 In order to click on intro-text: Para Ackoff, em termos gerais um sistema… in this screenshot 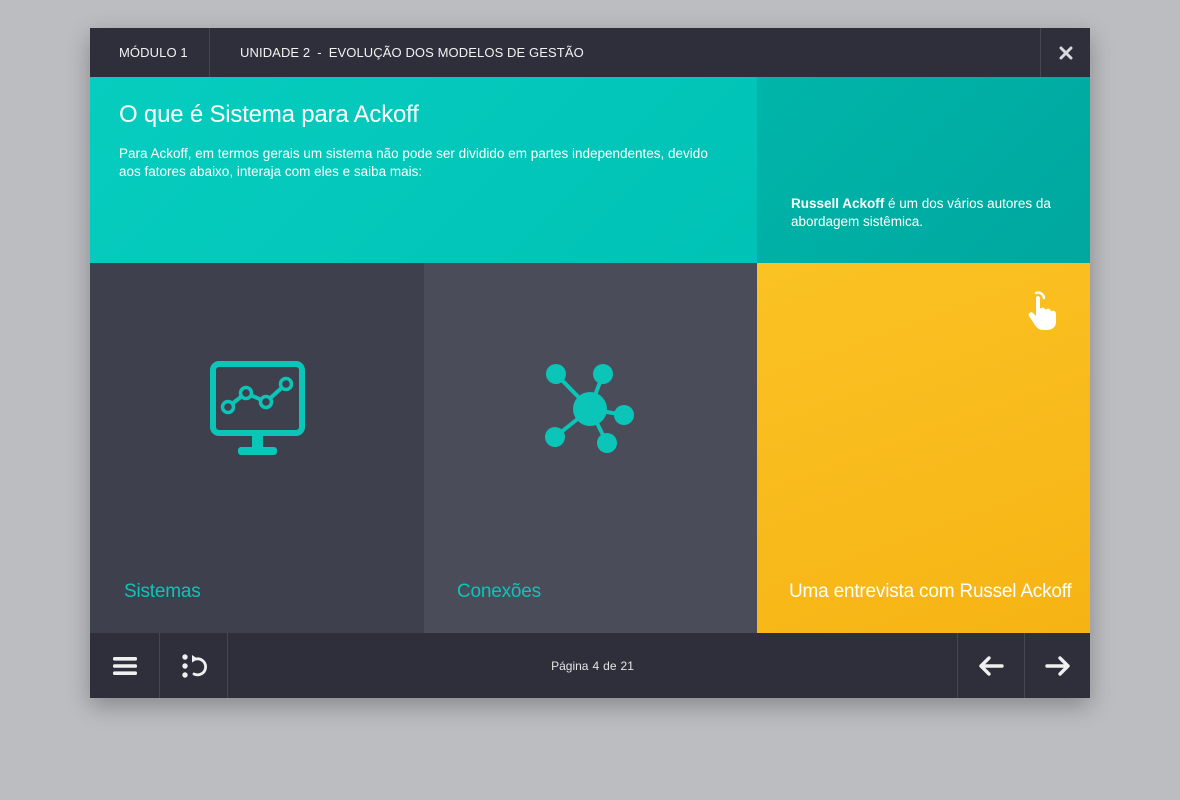, I will do `click(413, 162)`.